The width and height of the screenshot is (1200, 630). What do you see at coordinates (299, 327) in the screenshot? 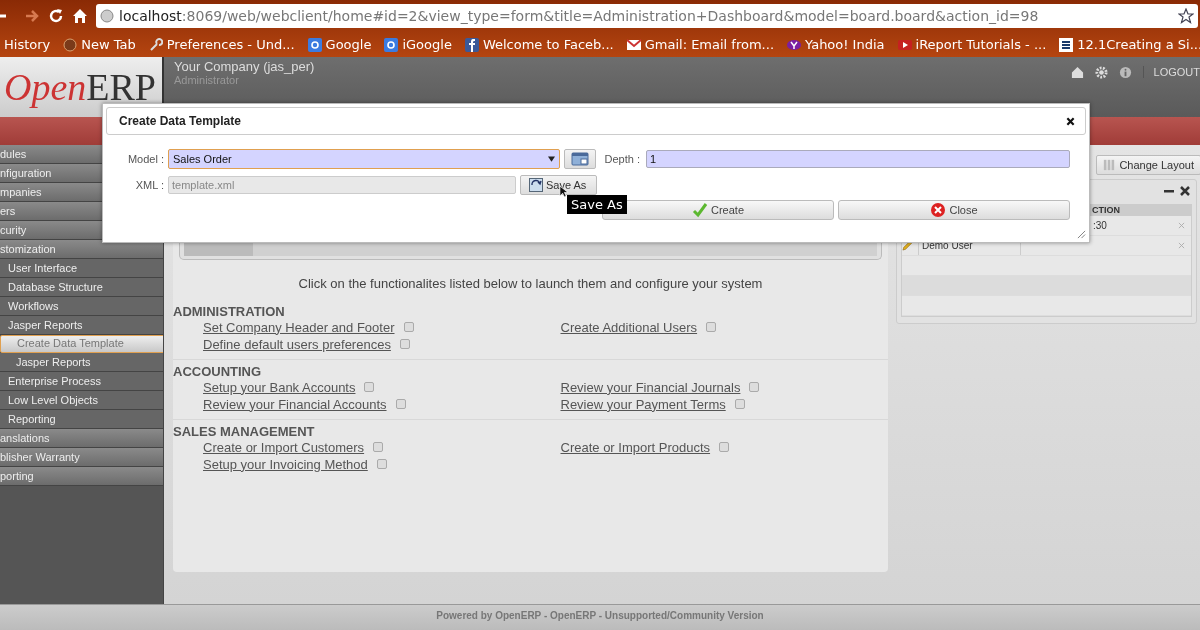
I see `task-link: Set Company Header and Footer` at bounding box center [299, 327].